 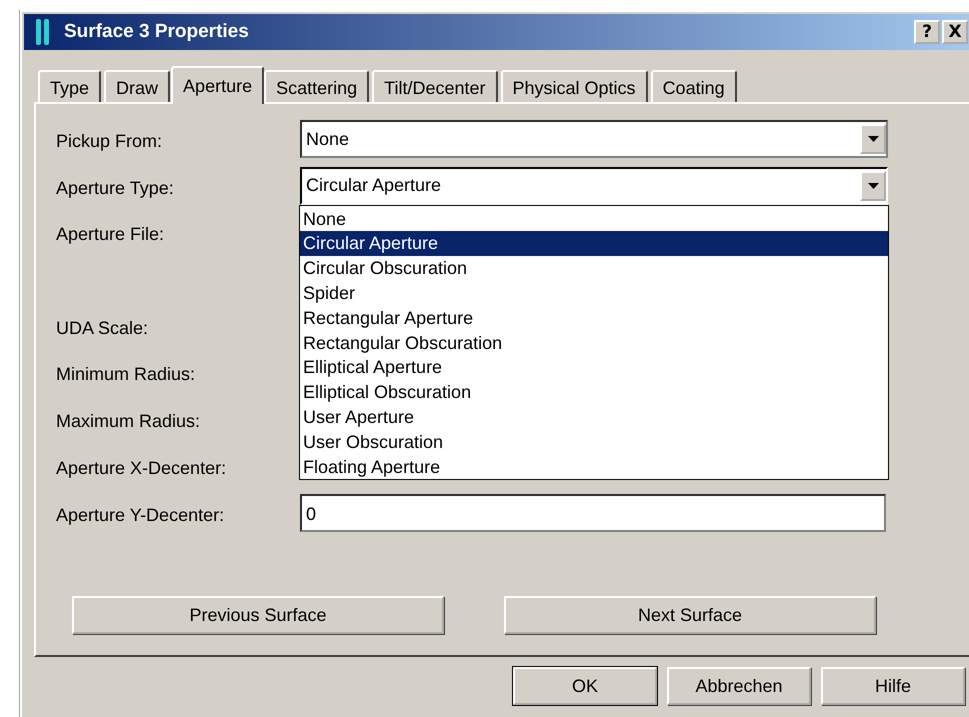 I want to click on tab: Tilt/Decenter, so click(x=435, y=86).